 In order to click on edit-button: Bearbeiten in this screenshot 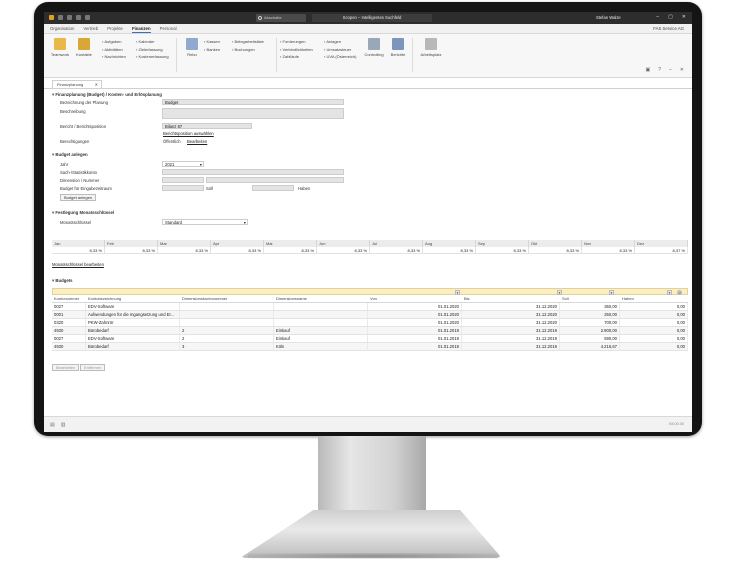, I will do `click(66, 367)`.